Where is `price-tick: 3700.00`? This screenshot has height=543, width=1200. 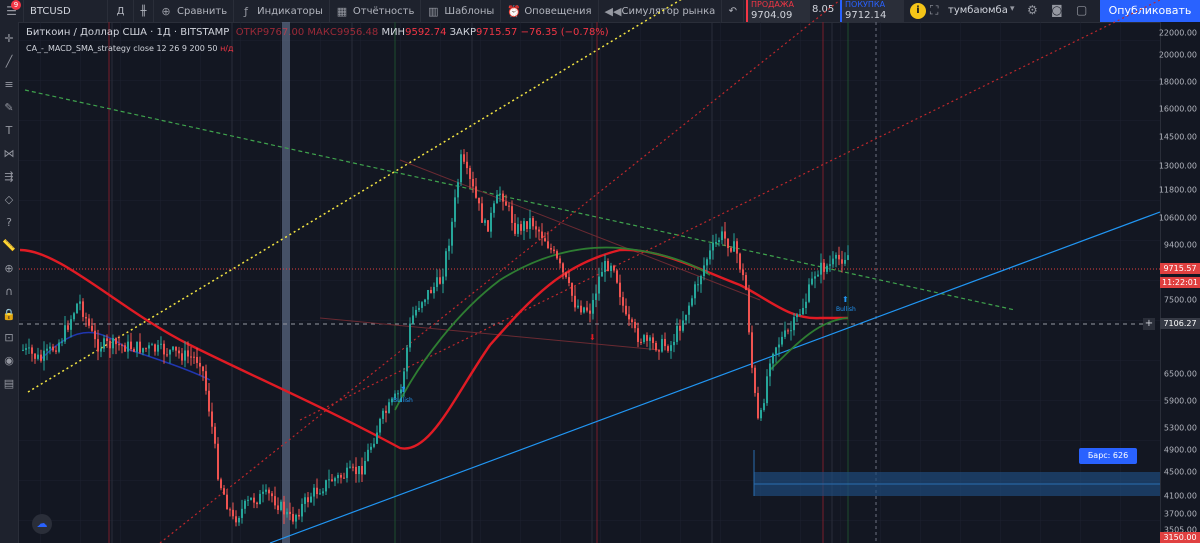
price-tick: 3700.00 is located at coordinates (1180, 514).